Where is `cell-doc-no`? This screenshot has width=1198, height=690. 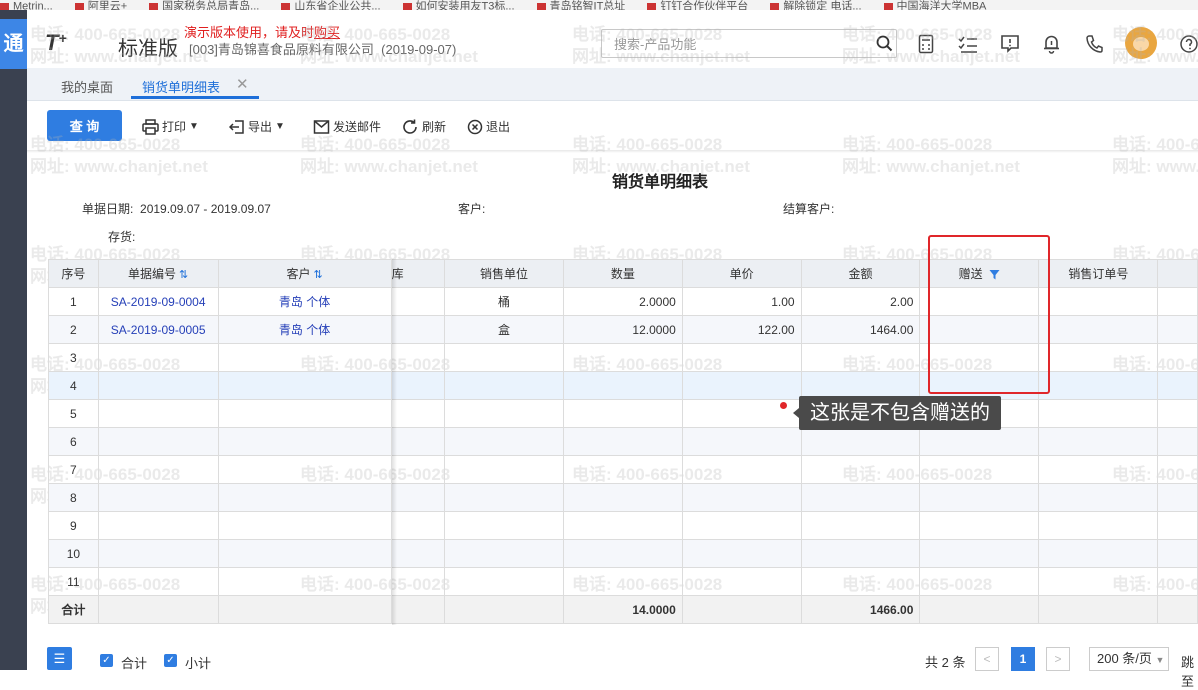 cell-doc-no is located at coordinates (158, 581).